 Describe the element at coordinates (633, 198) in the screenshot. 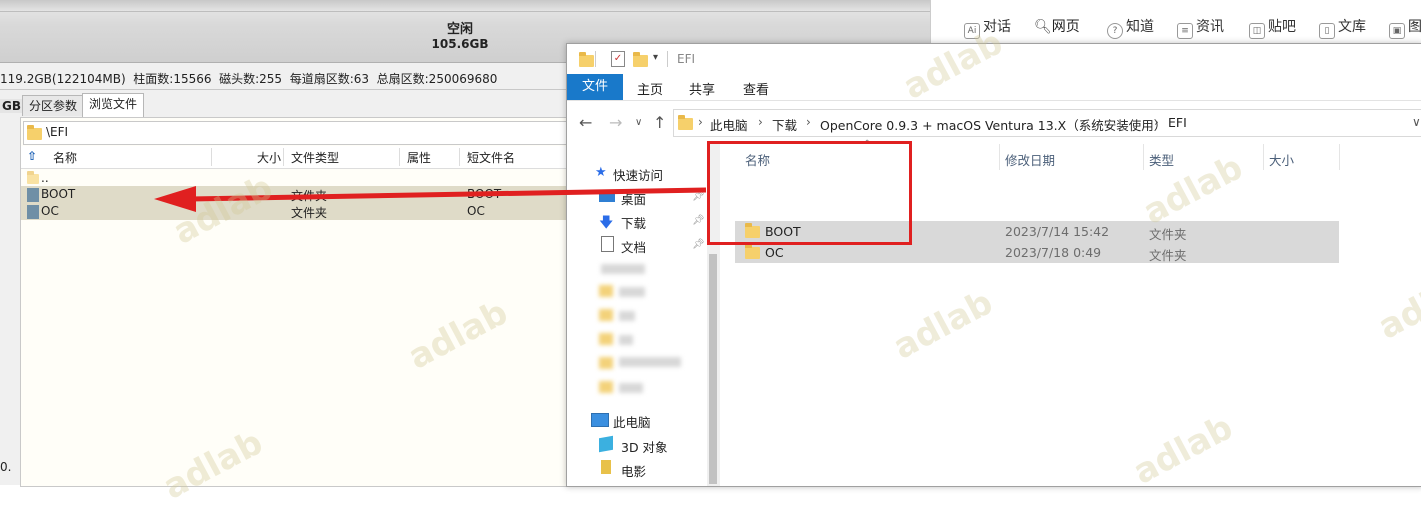

I see `nav-desktop: 桌面` at that location.